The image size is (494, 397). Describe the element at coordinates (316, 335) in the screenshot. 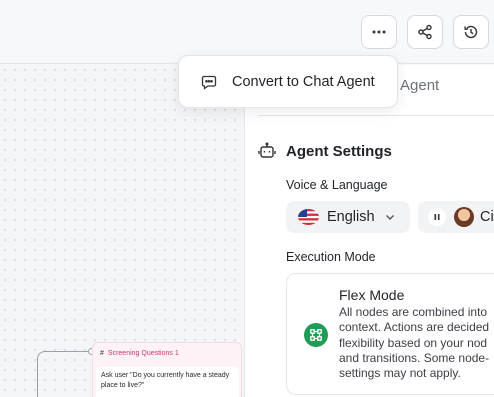

I see `flex-mode-icon` at that location.